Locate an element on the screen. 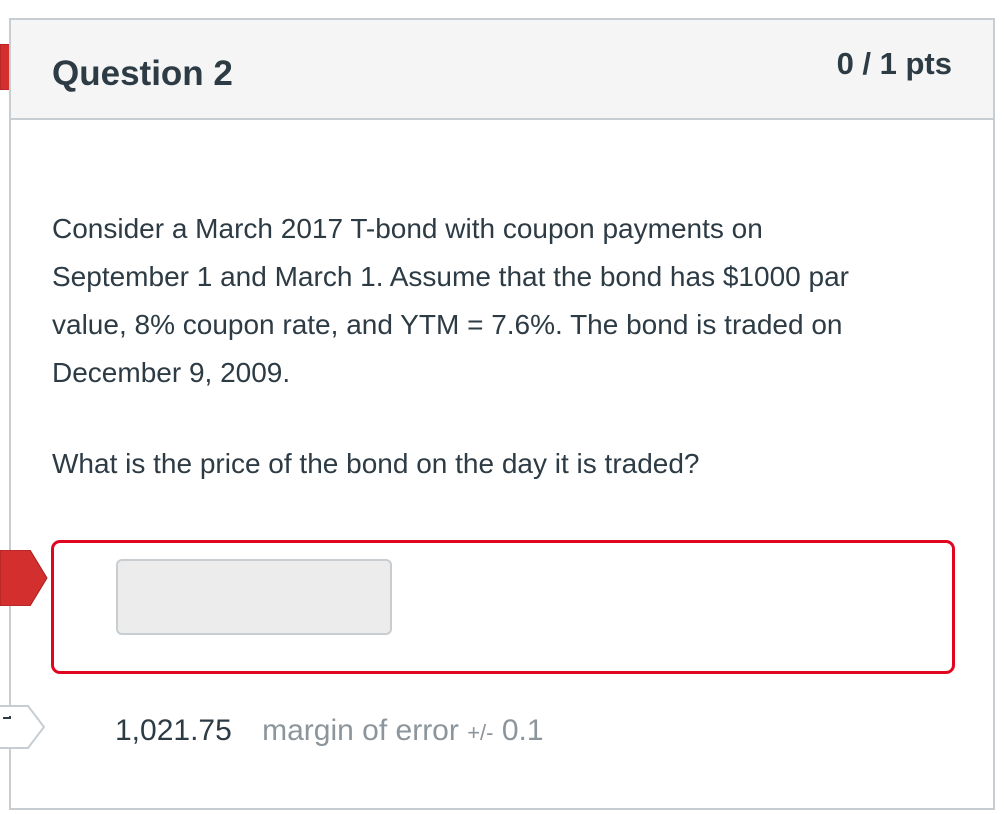  correct-answer-flag-icon is located at coordinates (23, 727).